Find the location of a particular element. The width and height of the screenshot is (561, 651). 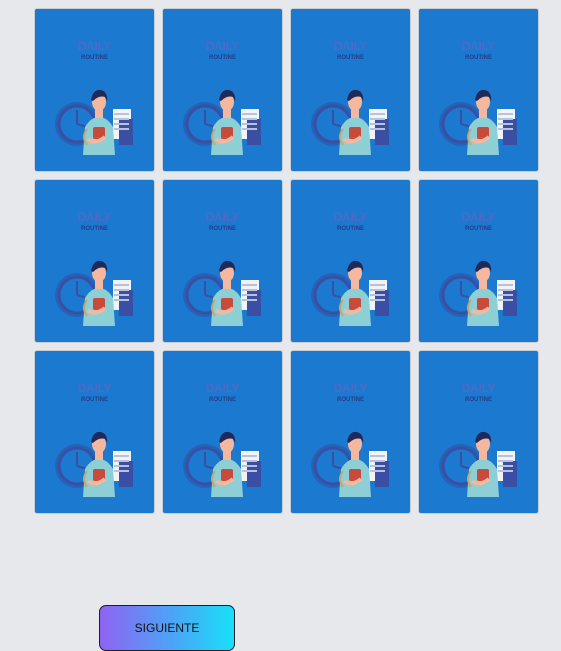

next-button: SIGUIENTE is located at coordinates (167, 628).